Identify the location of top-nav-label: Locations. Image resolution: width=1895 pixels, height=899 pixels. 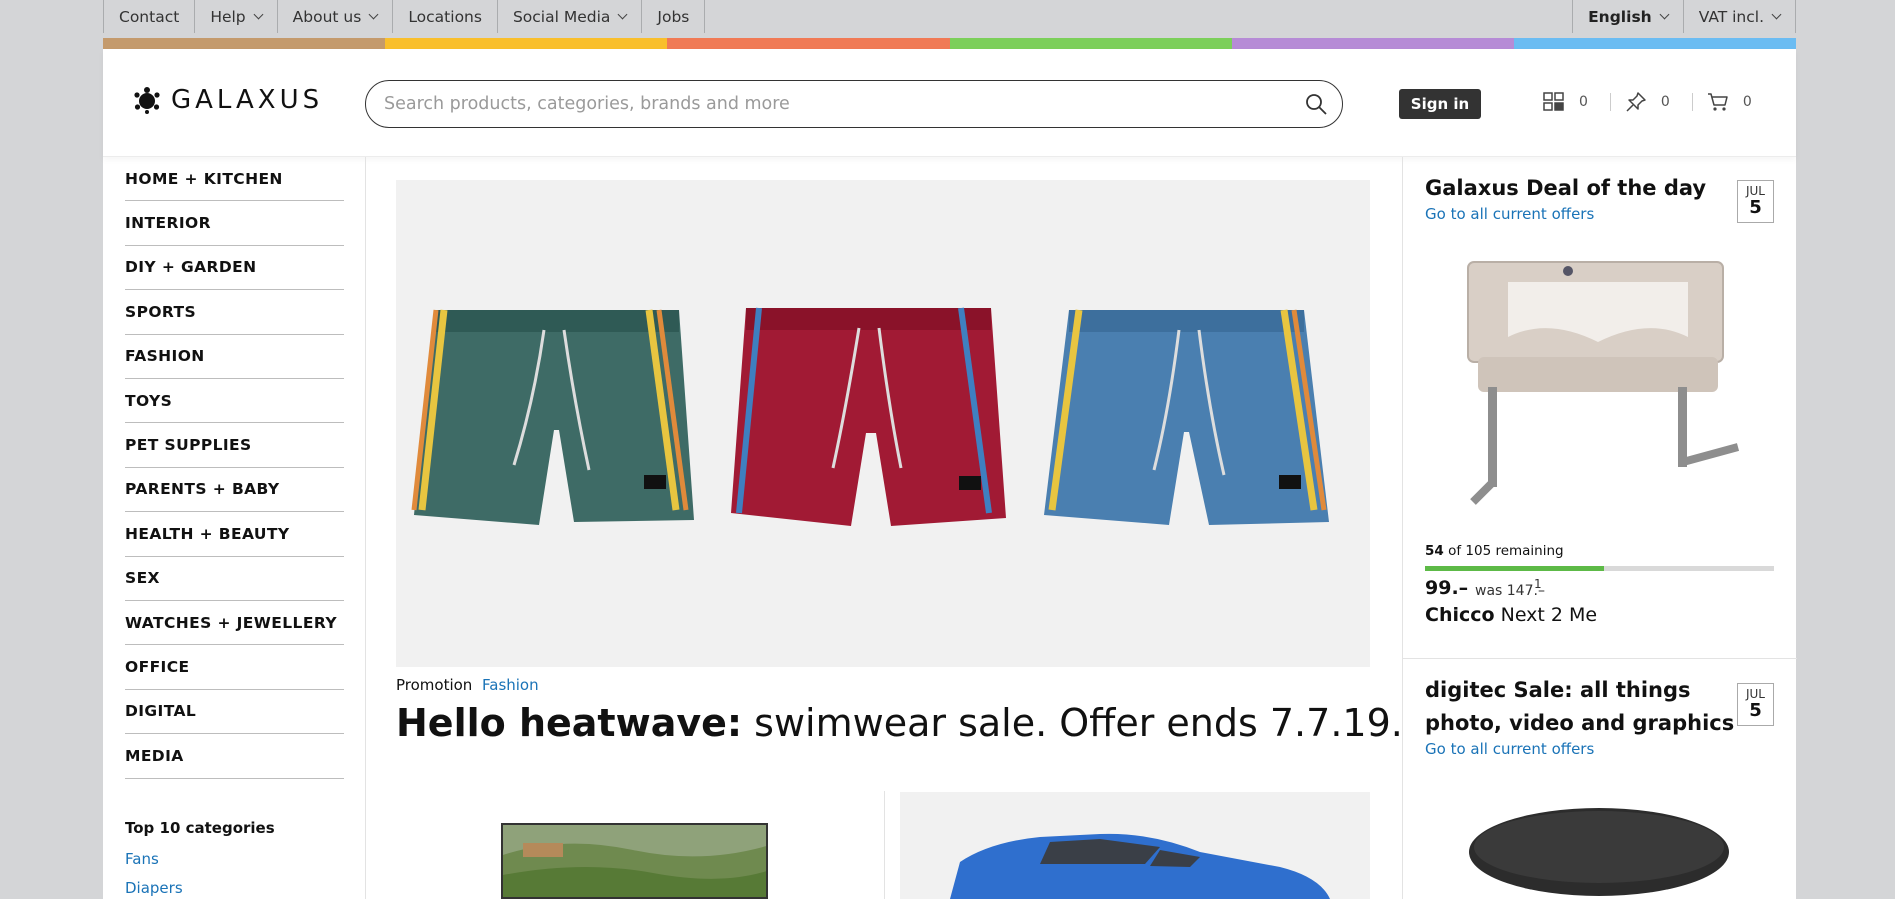
(445, 16).